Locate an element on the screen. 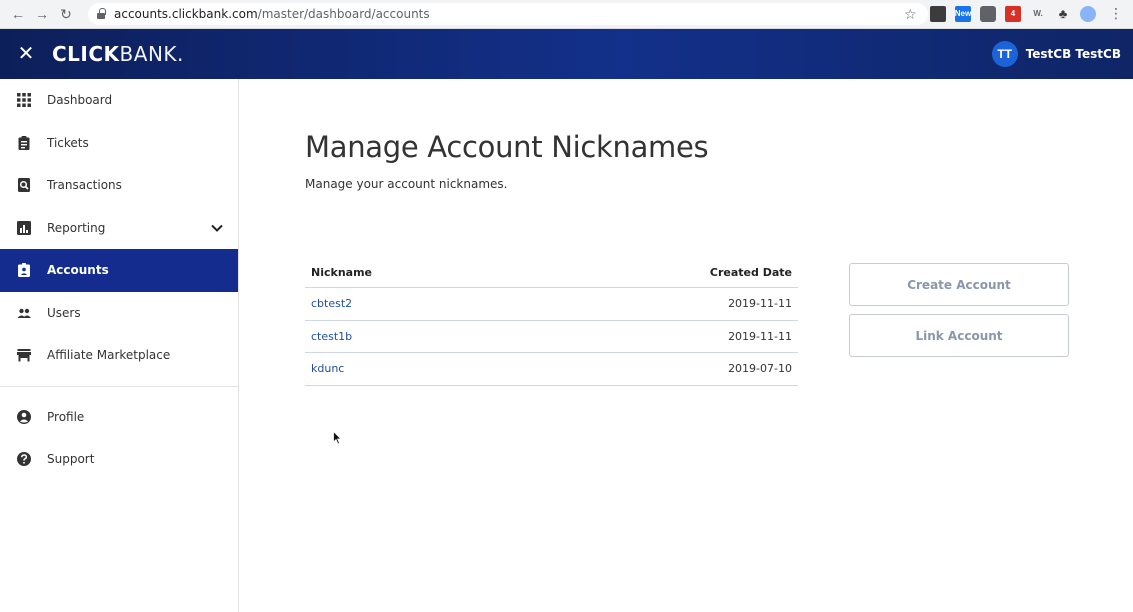 The width and height of the screenshot is (1133, 612). sidebar-item-users: Users is located at coordinates (119, 313).